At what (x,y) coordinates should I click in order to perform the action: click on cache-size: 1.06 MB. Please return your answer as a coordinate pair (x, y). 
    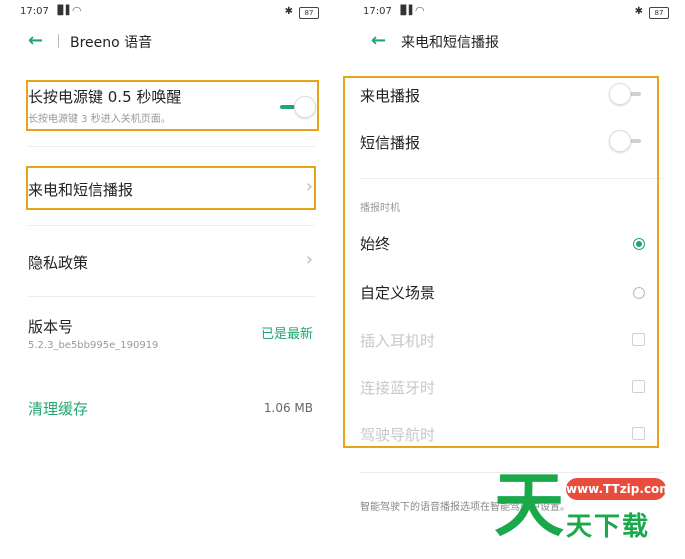
    Looking at the image, I should click on (288, 408).